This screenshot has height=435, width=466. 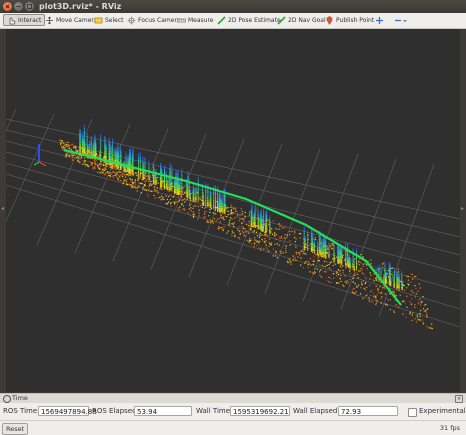 What do you see at coordinates (109, 20) in the screenshot?
I see `tool-select: Select` at bounding box center [109, 20].